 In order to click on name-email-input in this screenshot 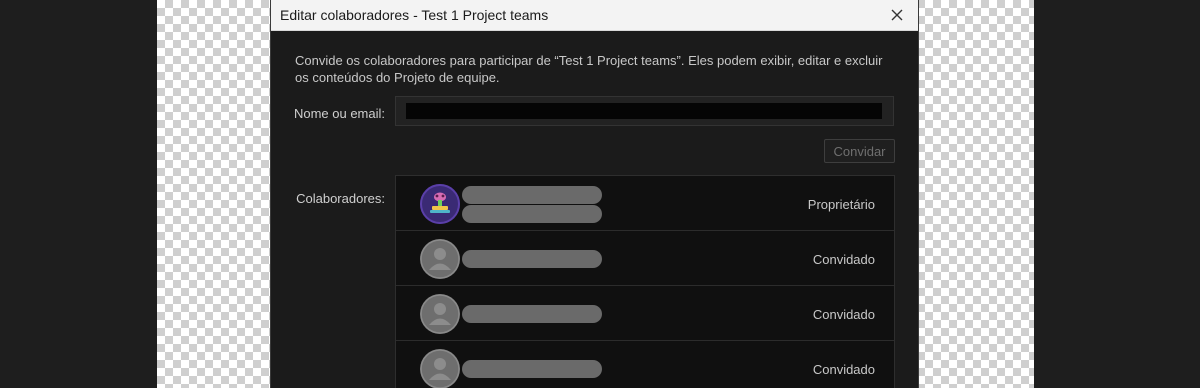, I will do `click(644, 111)`.